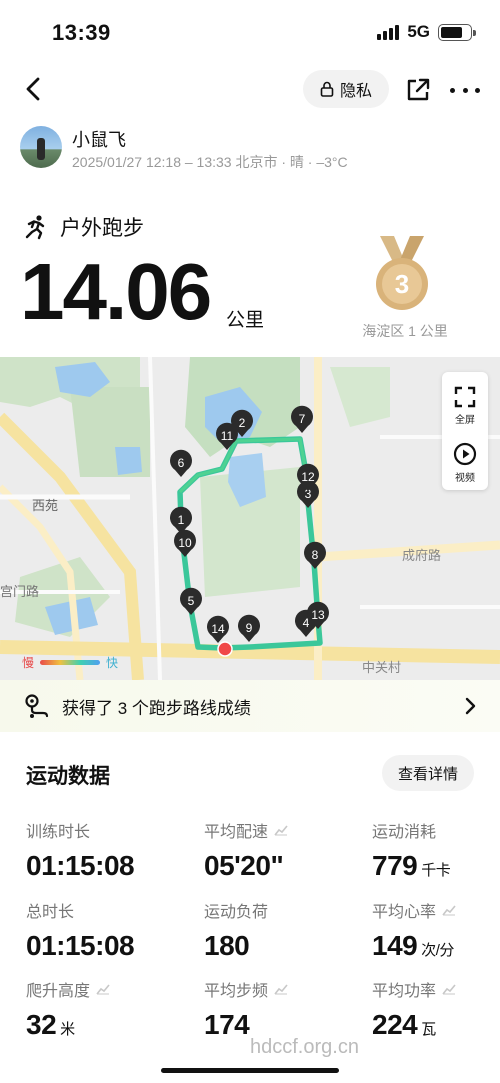 The height and width of the screenshot is (1083, 500). What do you see at coordinates (250, 1070) in the screenshot?
I see `home-indicator` at bounding box center [250, 1070].